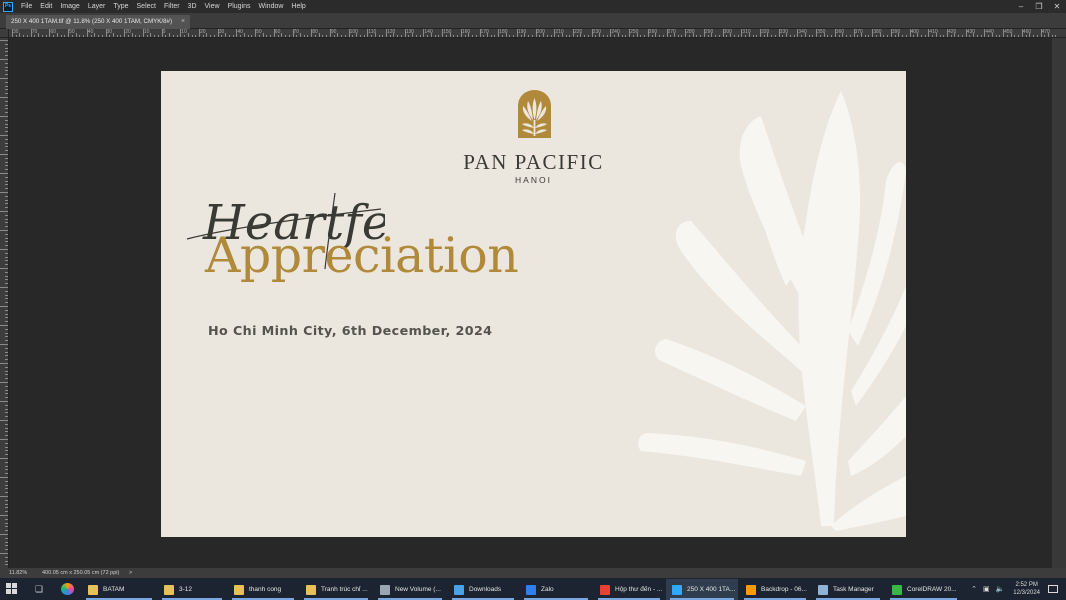  I want to click on photoshop-logo-icon: Ps, so click(8, 6).